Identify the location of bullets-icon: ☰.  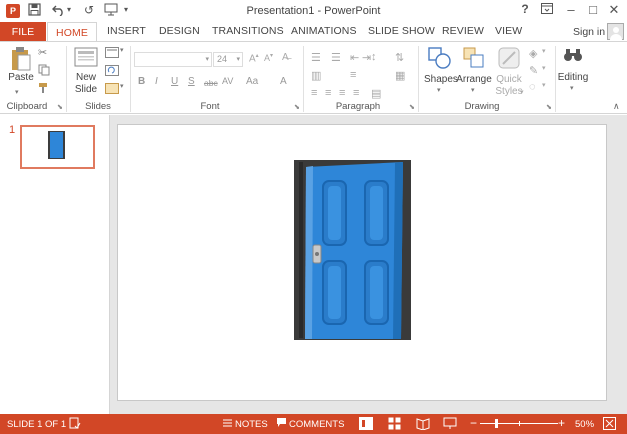
(316, 57).